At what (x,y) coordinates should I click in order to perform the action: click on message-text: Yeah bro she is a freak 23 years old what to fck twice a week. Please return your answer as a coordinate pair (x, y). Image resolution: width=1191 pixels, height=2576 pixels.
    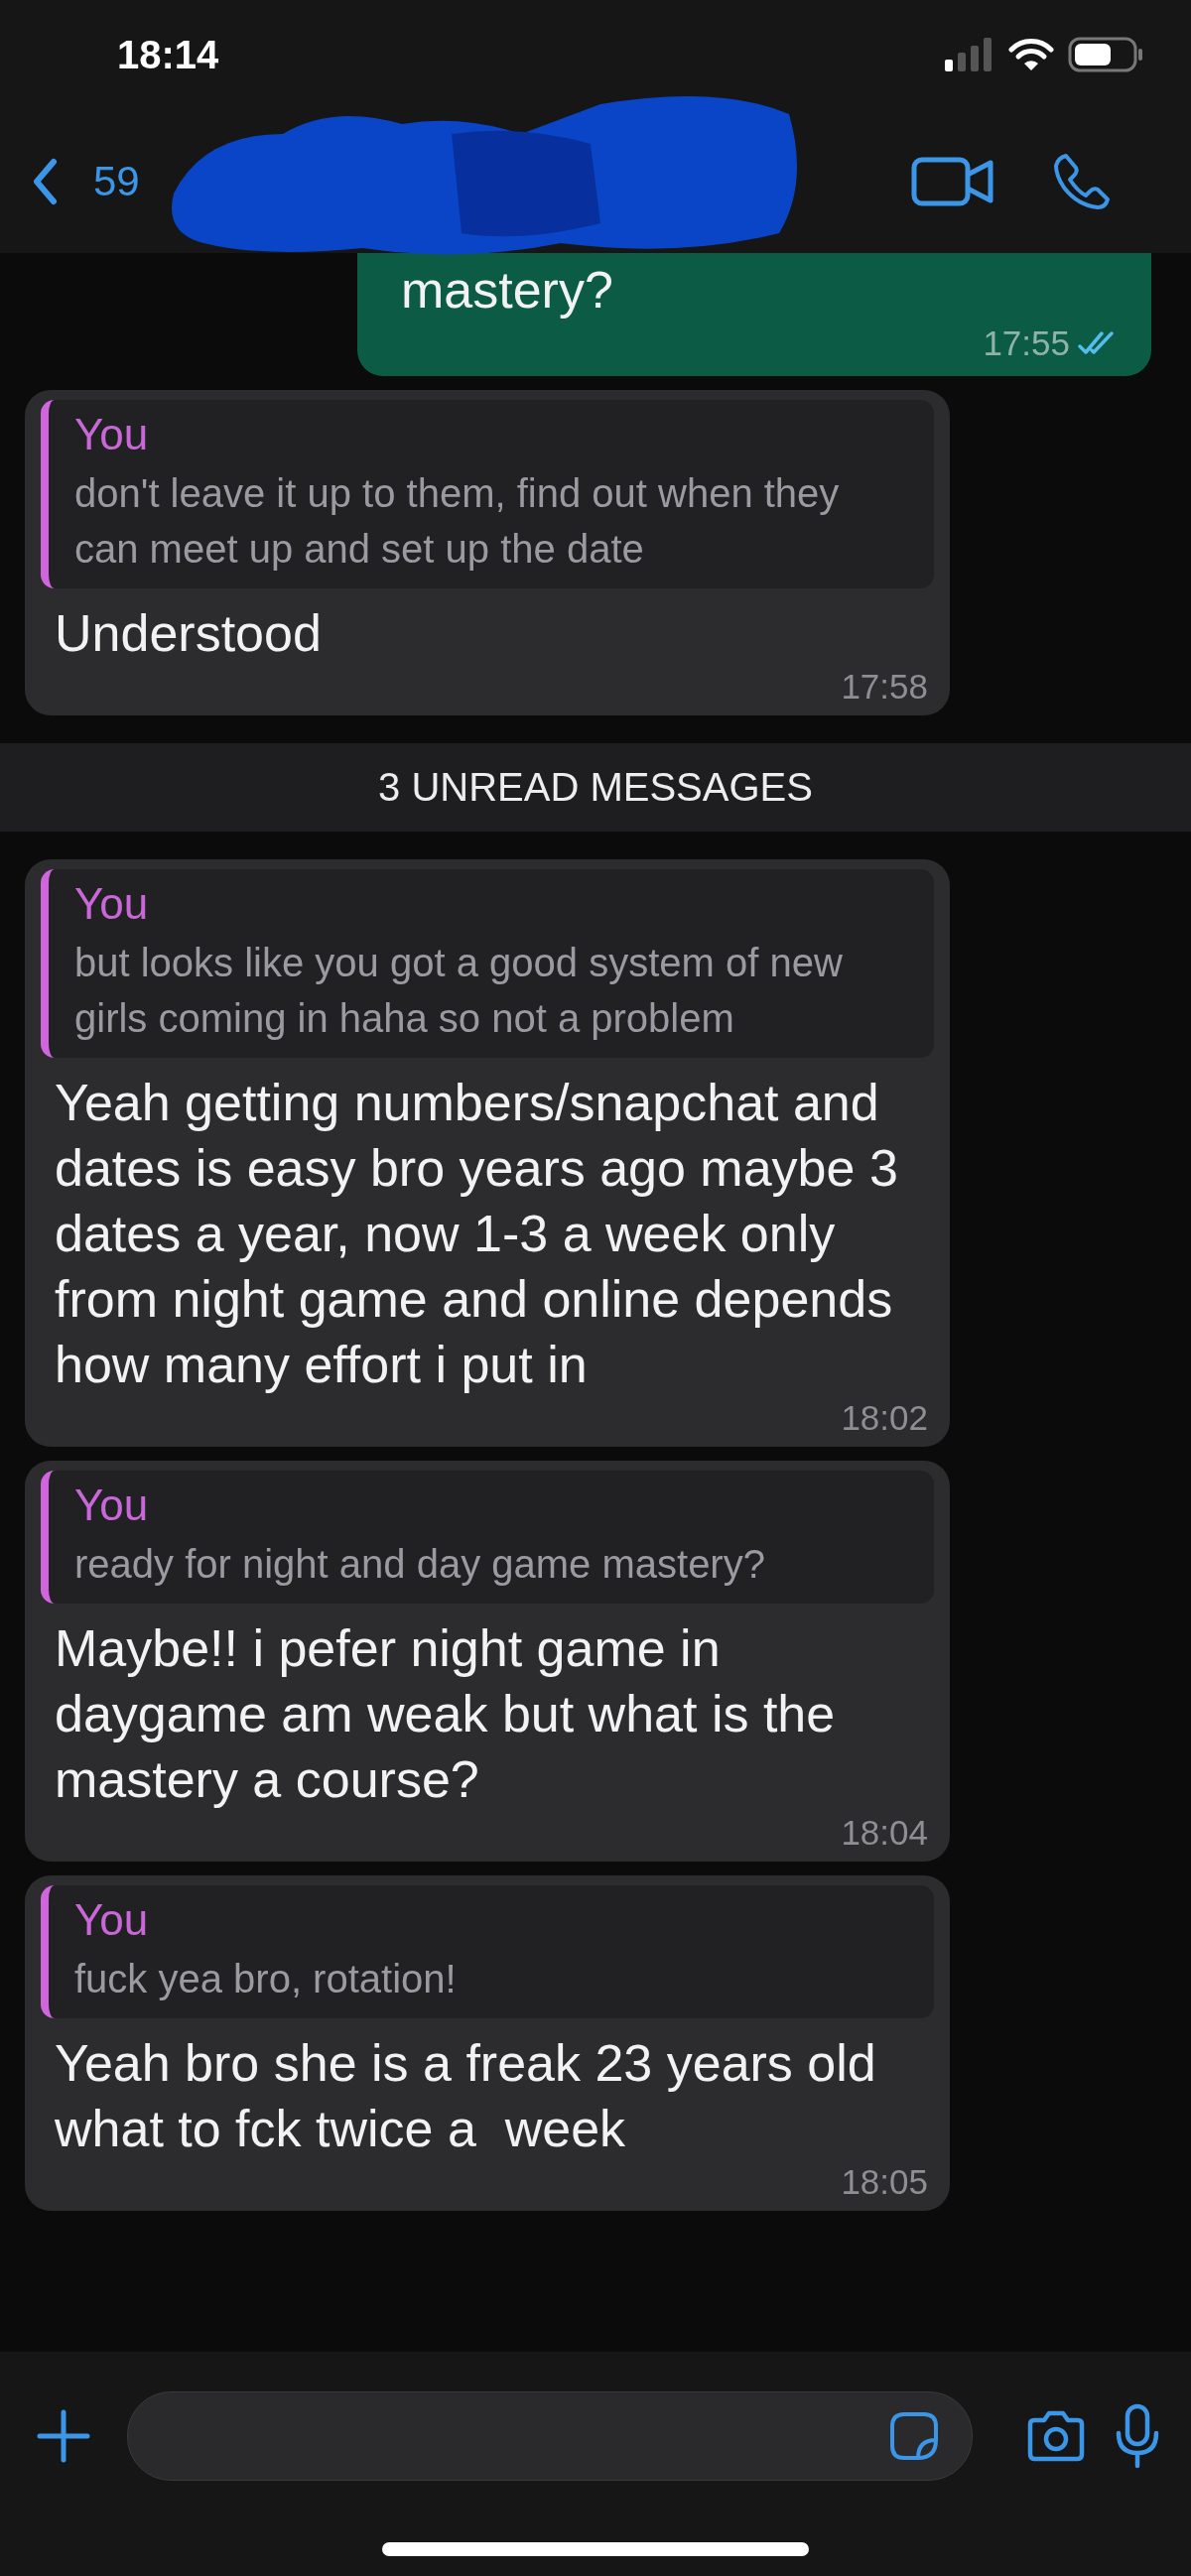
    Looking at the image, I should click on (466, 2096).